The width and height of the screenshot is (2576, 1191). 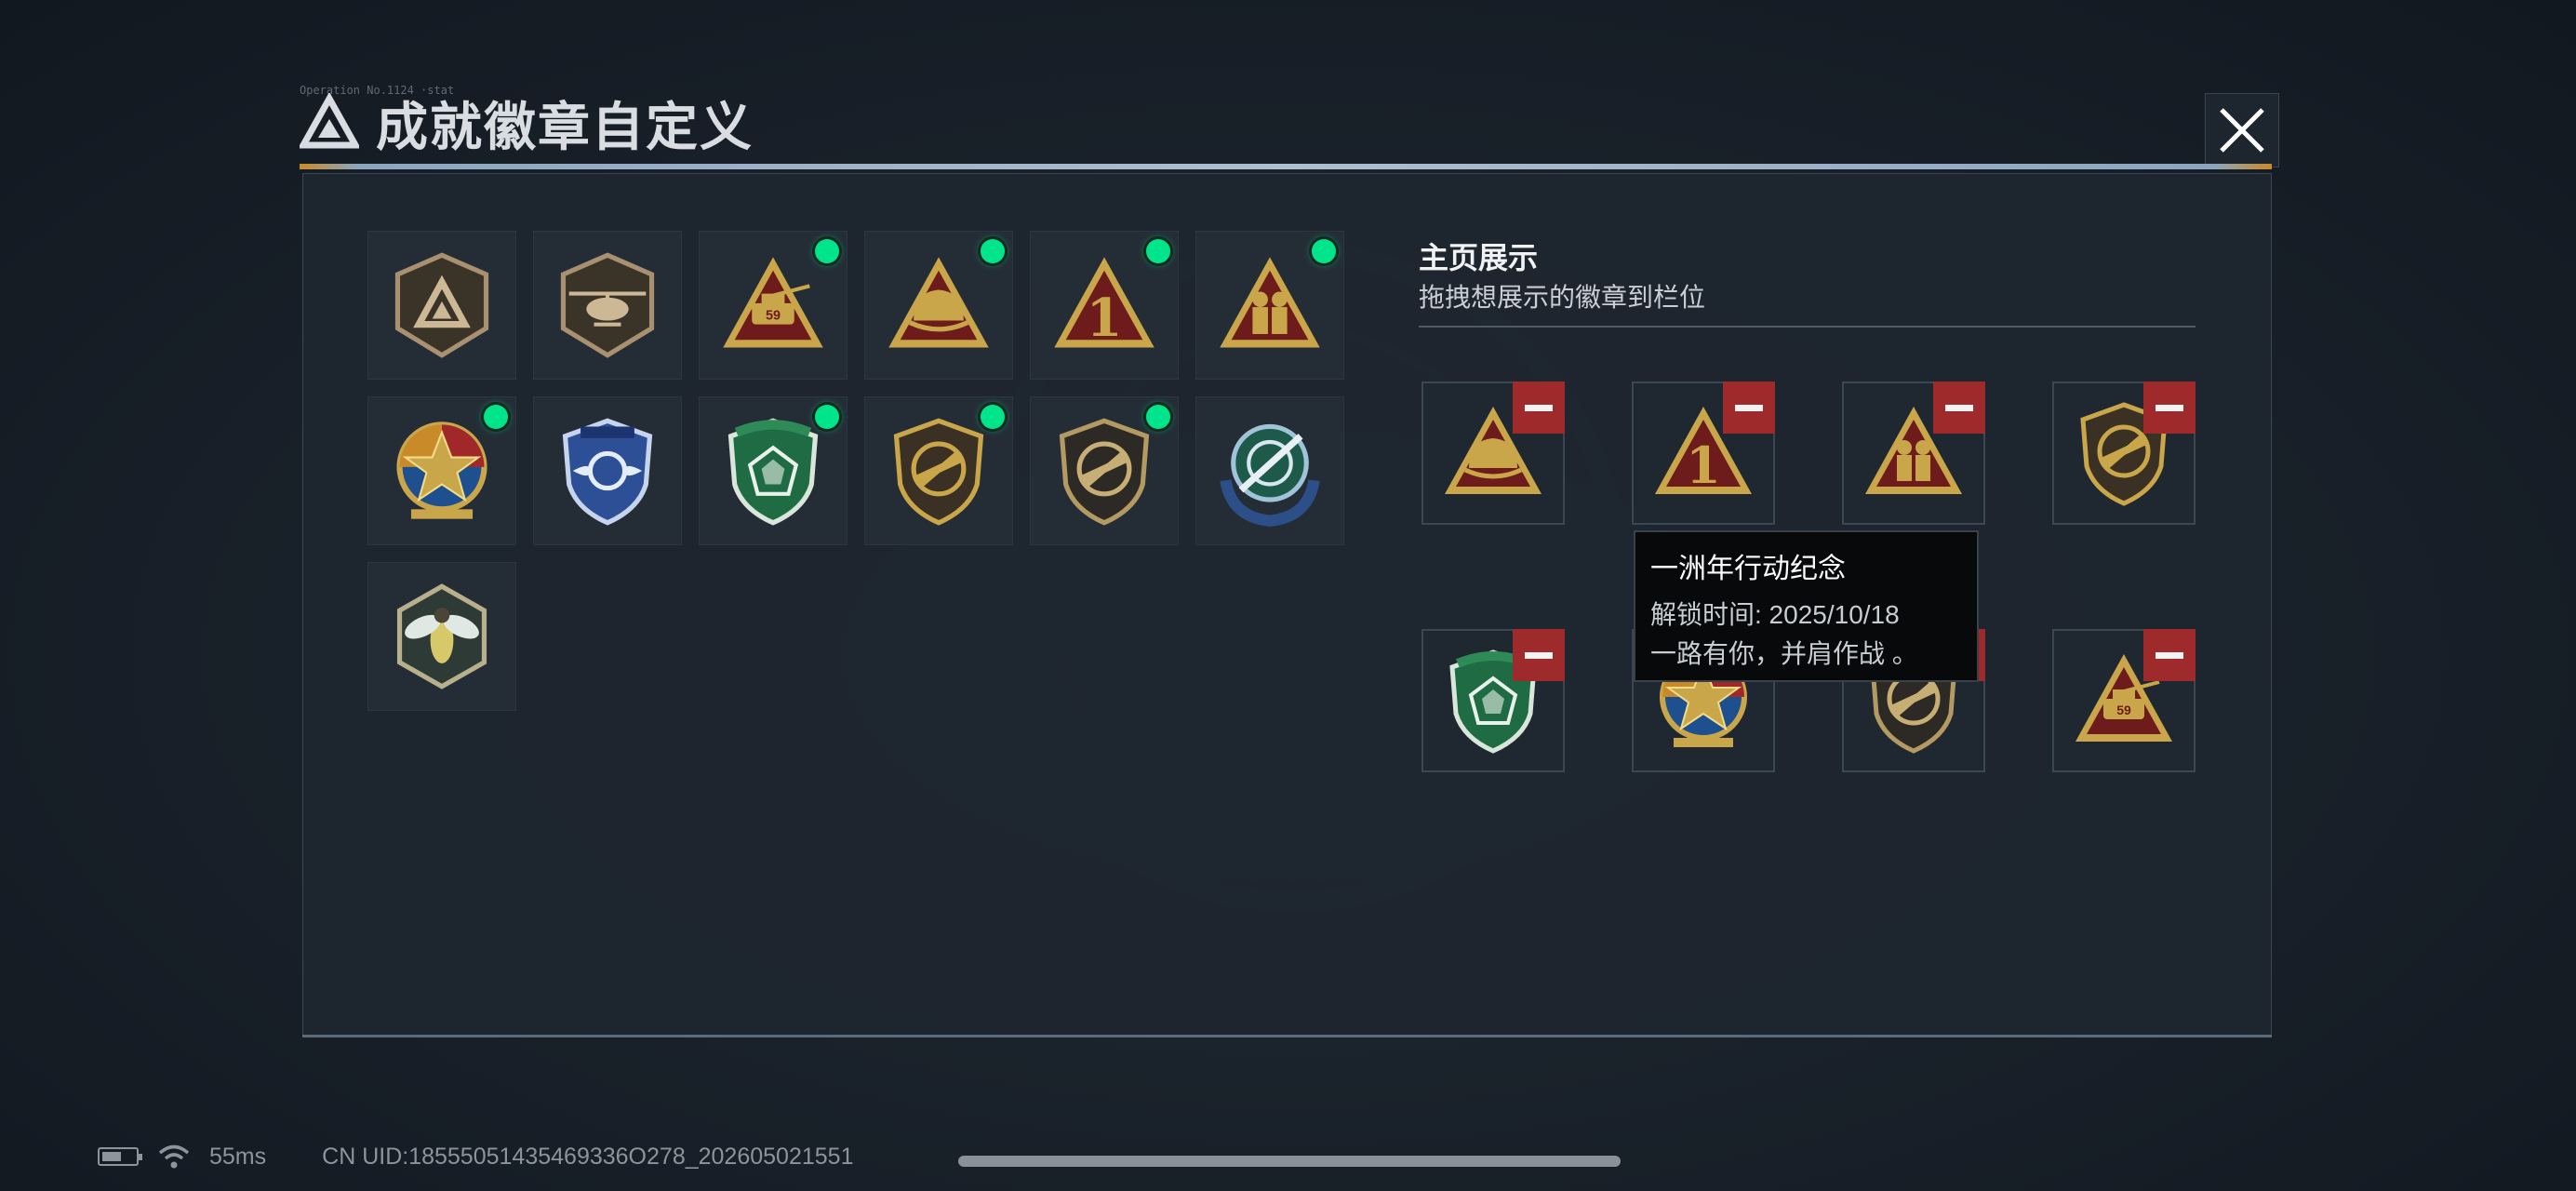 I want to click on display-section-title: 主页展示, so click(x=1479, y=257).